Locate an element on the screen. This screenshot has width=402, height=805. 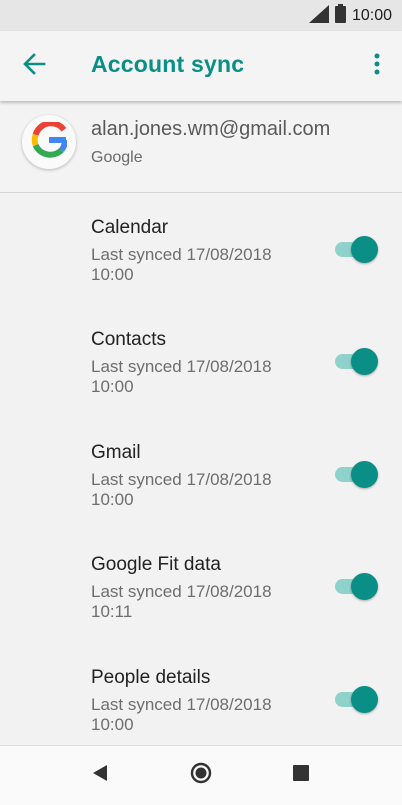
sync-item-title: Gmail is located at coordinates (116, 452).